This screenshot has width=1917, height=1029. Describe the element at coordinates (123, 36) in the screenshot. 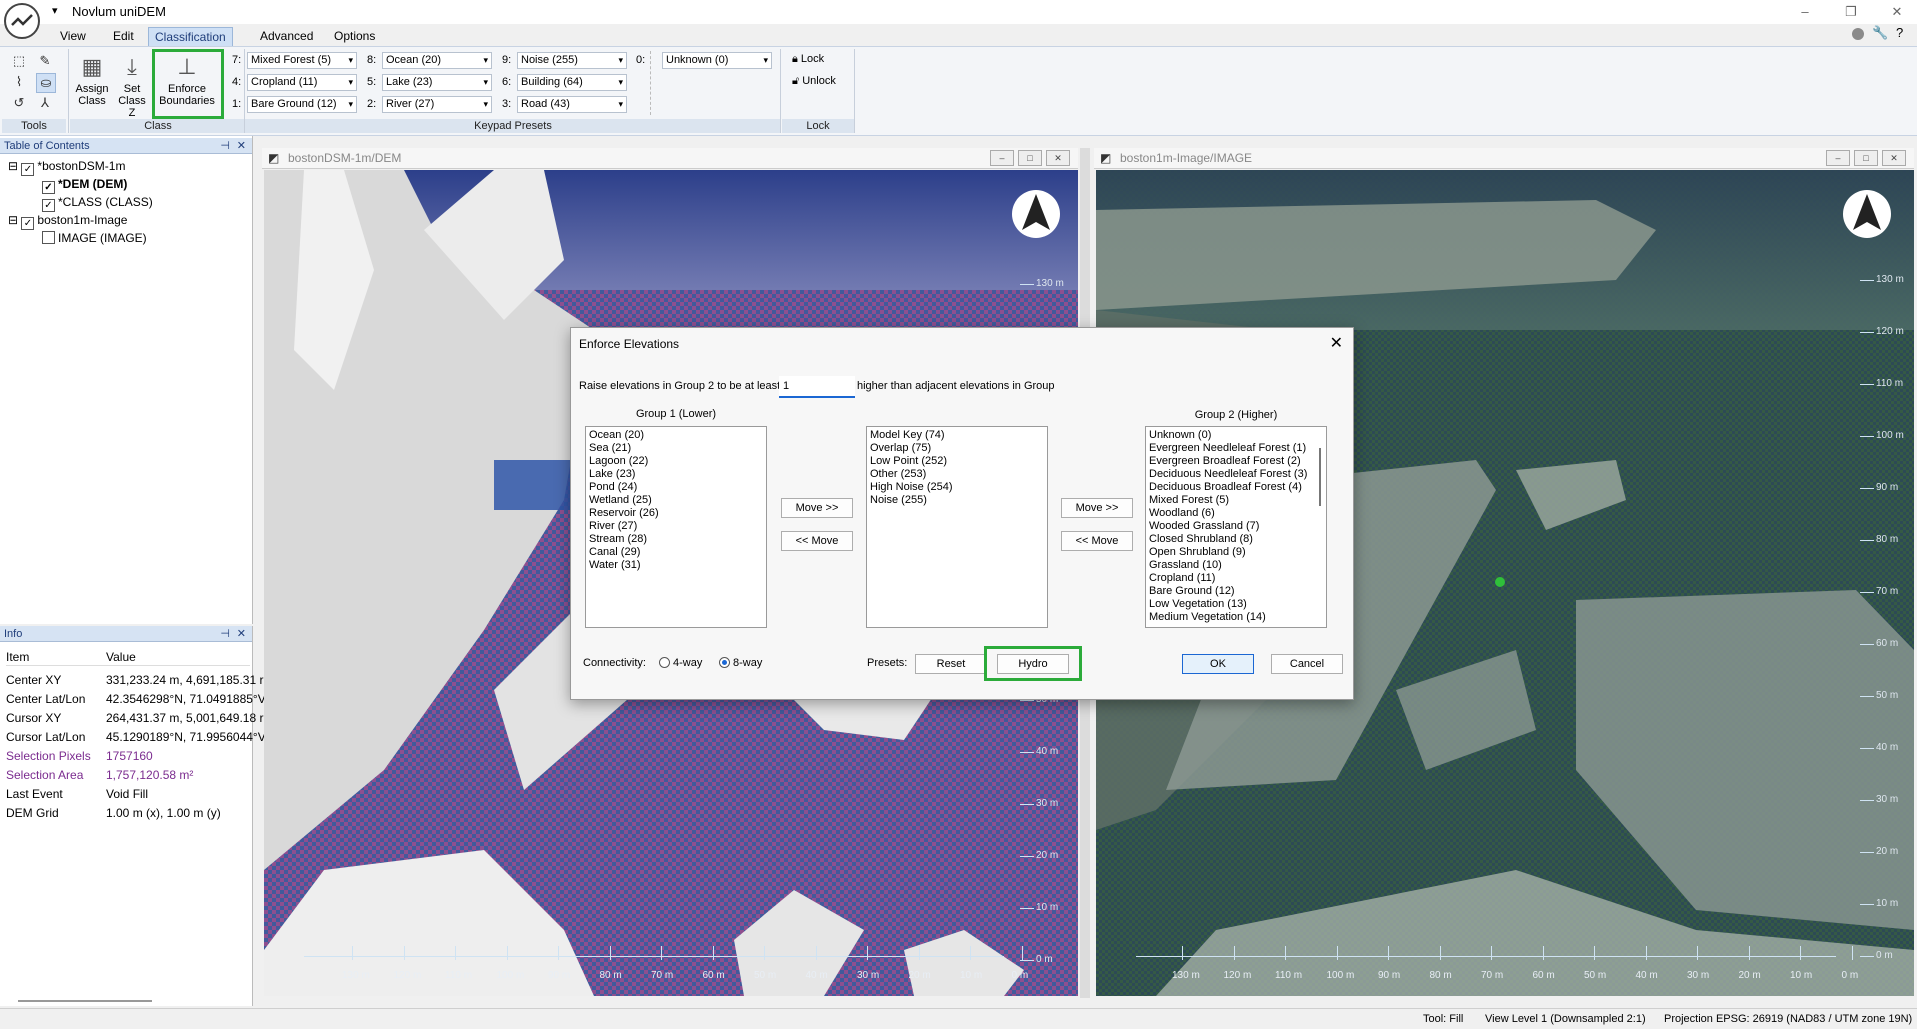

I see `tab-edit: Edit` at that location.